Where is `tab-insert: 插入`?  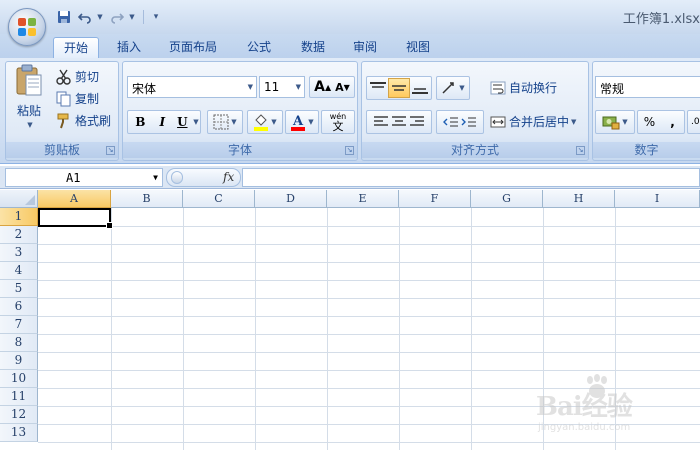
tab-insert: 插入 is located at coordinates (129, 47).